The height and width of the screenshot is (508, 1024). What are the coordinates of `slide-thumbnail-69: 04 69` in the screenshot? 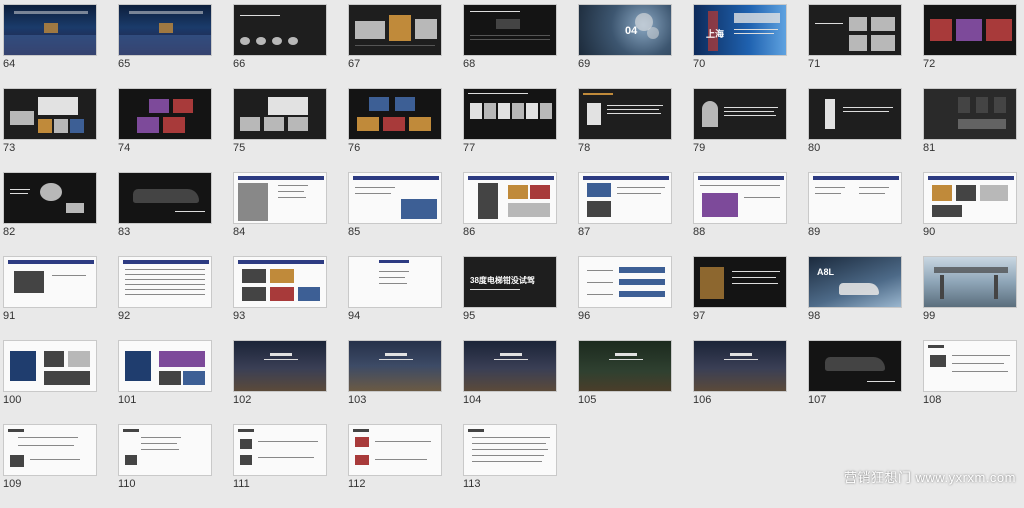 It's located at (625, 46).